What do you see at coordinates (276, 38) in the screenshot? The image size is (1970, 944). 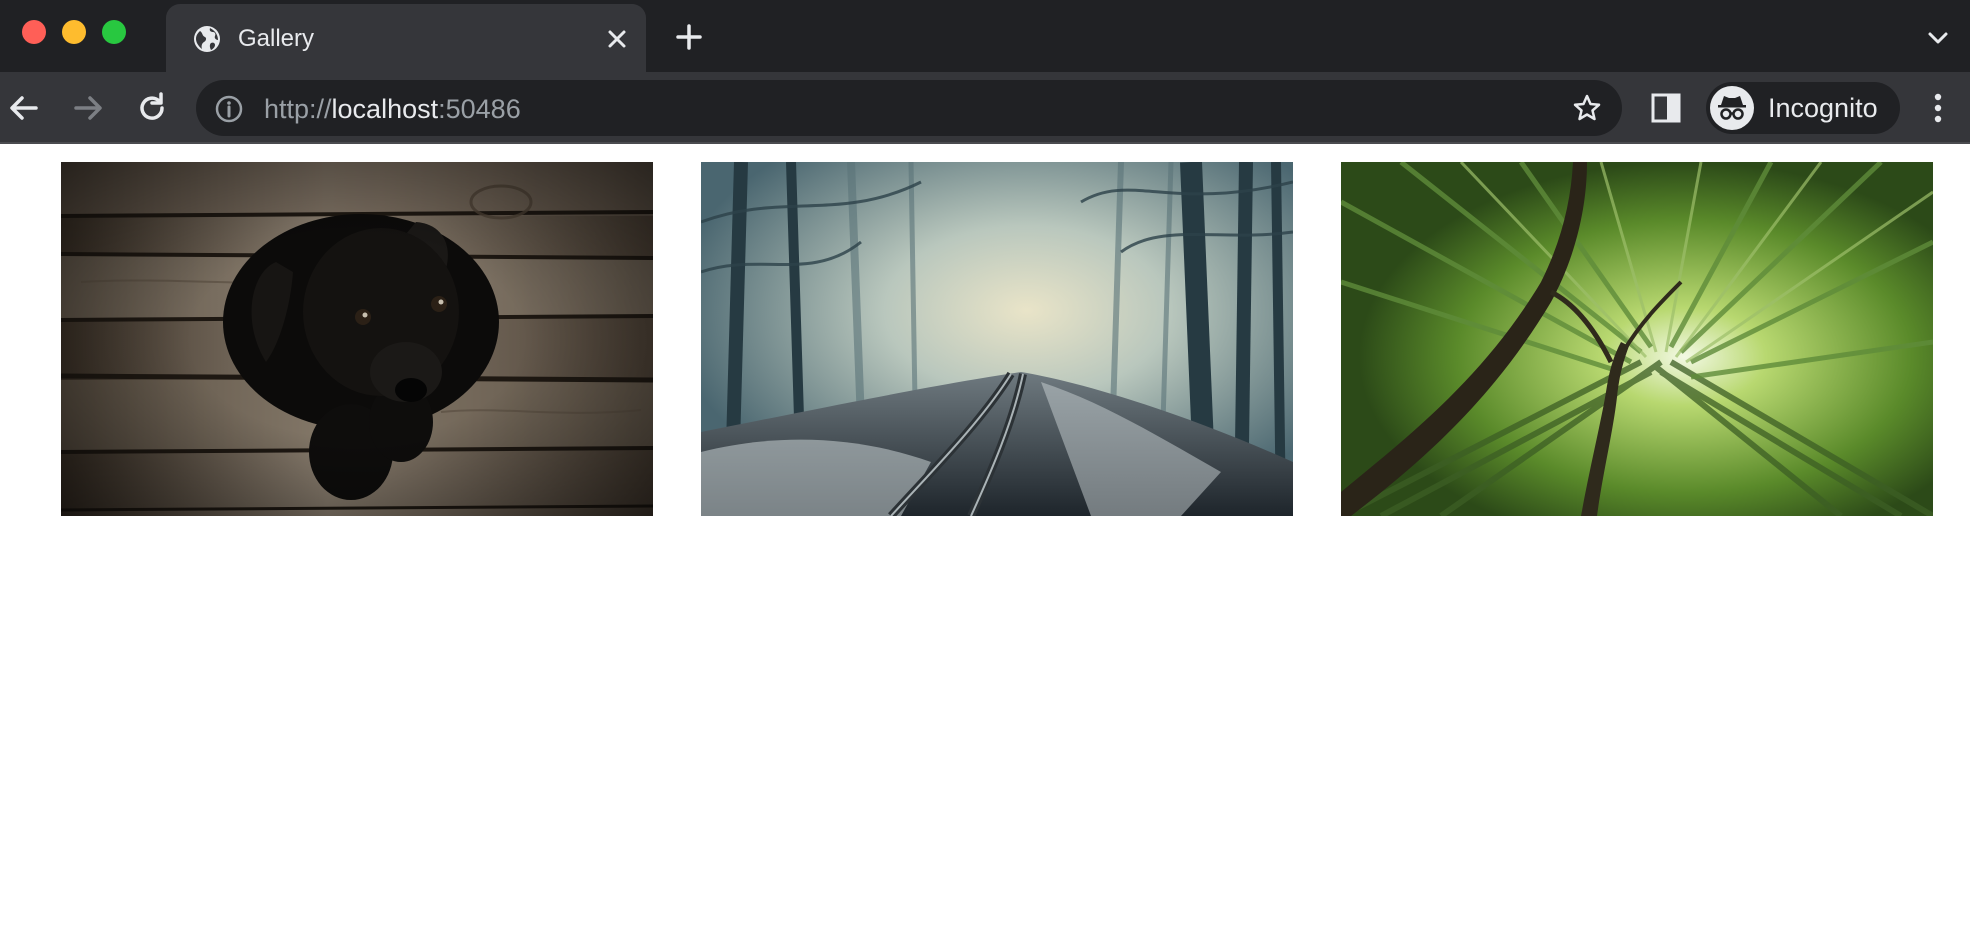 I see `tab-title: Gallery` at bounding box center [276, 38].